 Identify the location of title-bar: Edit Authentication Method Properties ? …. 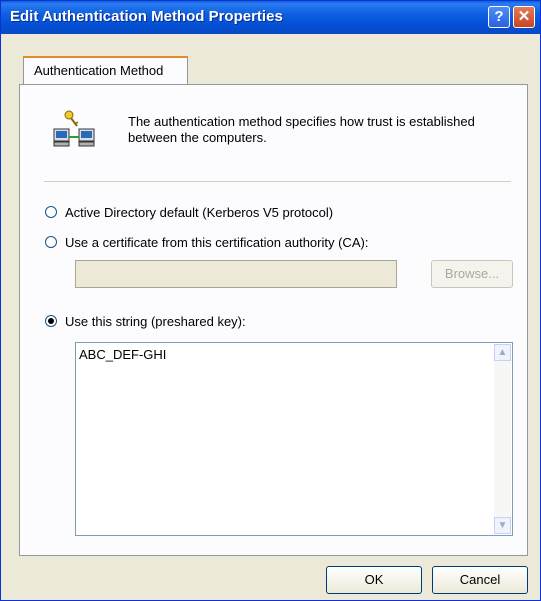
(270, 17).